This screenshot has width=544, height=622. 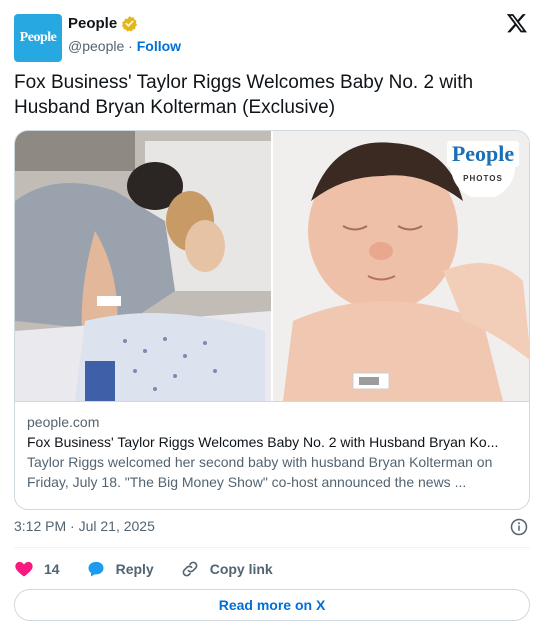 What do you see at coordinates (96, 46) in the screenshot?
I see `author-handle: @people` at bounding box center [96, 46].